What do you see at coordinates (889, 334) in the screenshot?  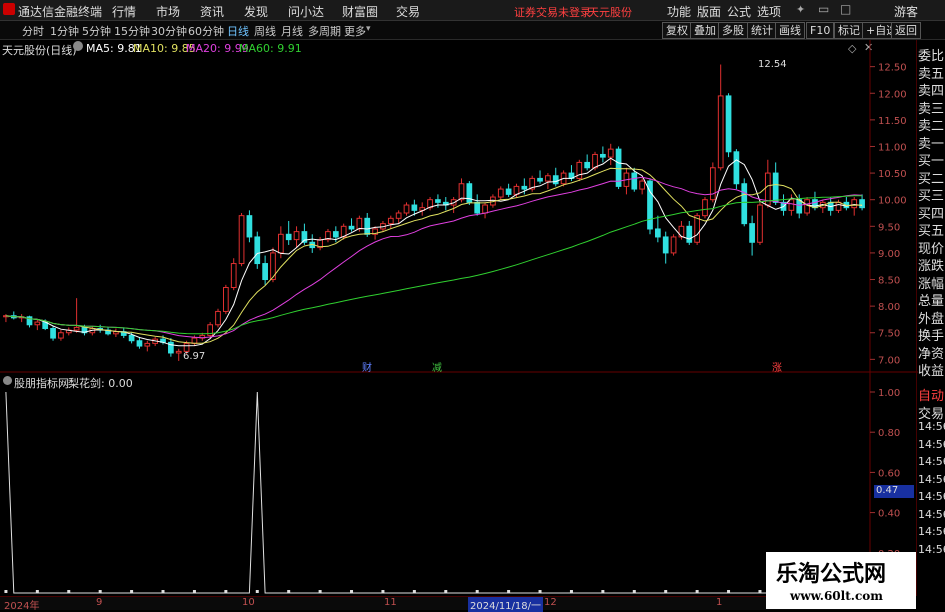 I see `price-tick-label: 7.50` at bounding box center [889, 334].